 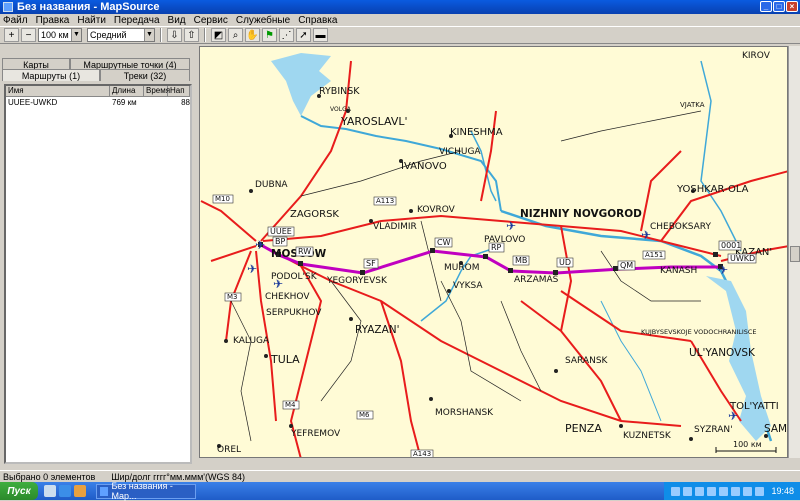 I want to click on window-title-bar: Без названия - MapSource _ □ ×, so click(x=400, y=7).